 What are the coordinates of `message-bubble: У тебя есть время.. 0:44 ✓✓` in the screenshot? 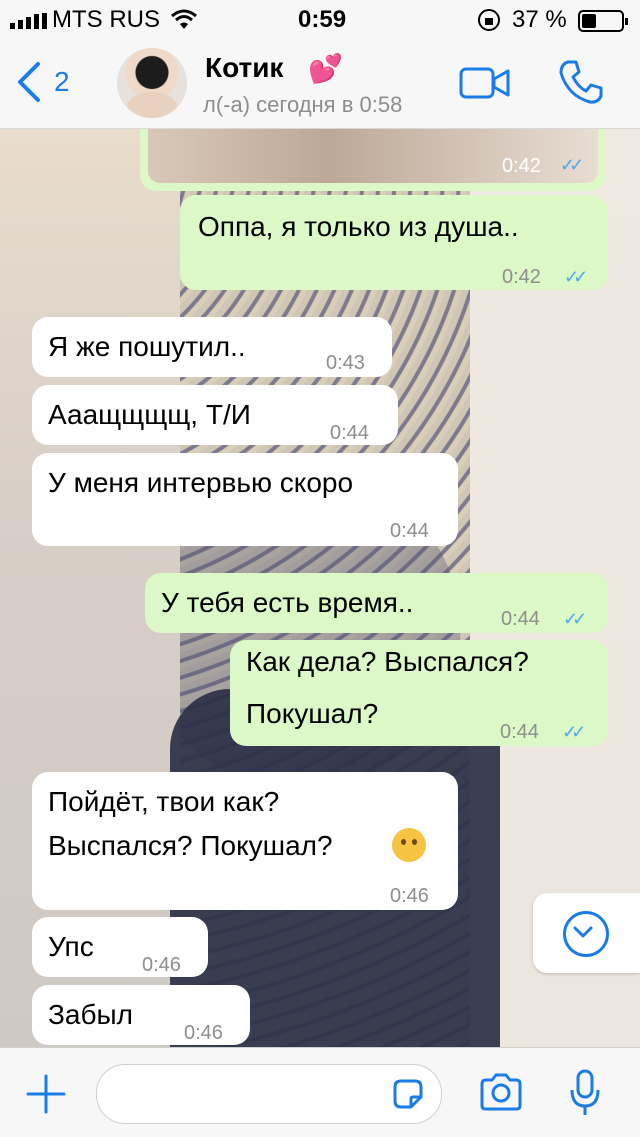 It's located at (376, 603).